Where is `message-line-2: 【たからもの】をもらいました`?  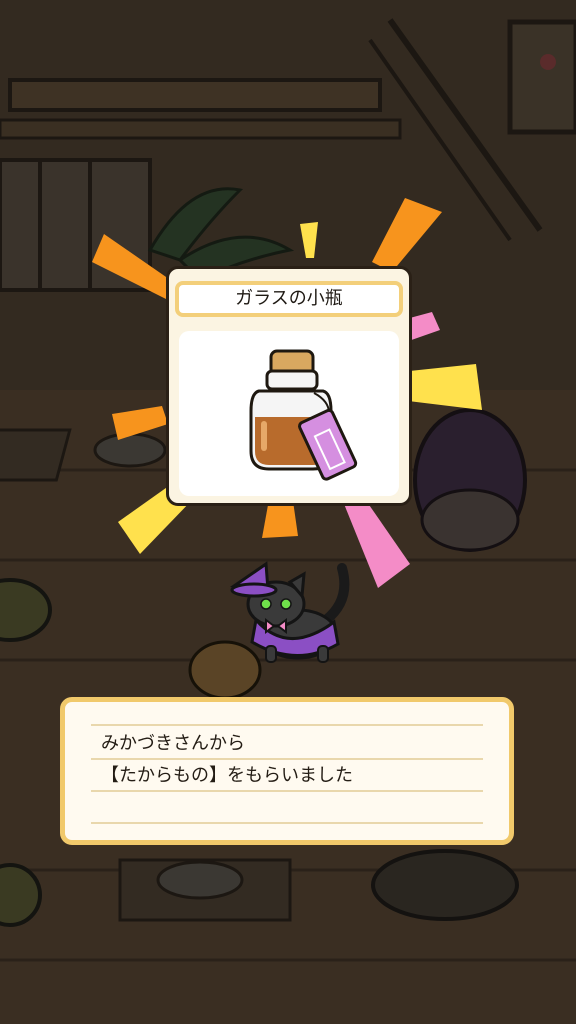 message-line-2: 【たからもの】をもらいました is located at coordinates (227, 775).